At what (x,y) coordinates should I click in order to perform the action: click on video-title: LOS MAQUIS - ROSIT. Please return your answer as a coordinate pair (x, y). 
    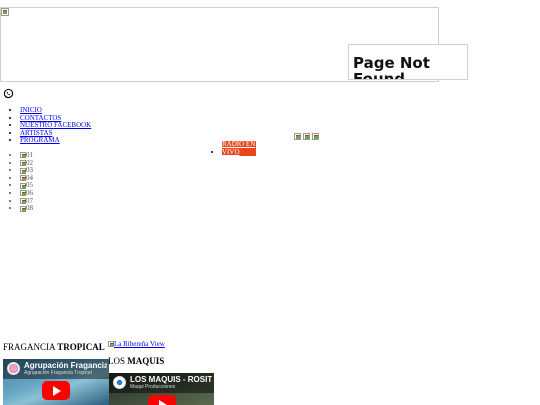
    Looking at the image, I should click on (171, 379).